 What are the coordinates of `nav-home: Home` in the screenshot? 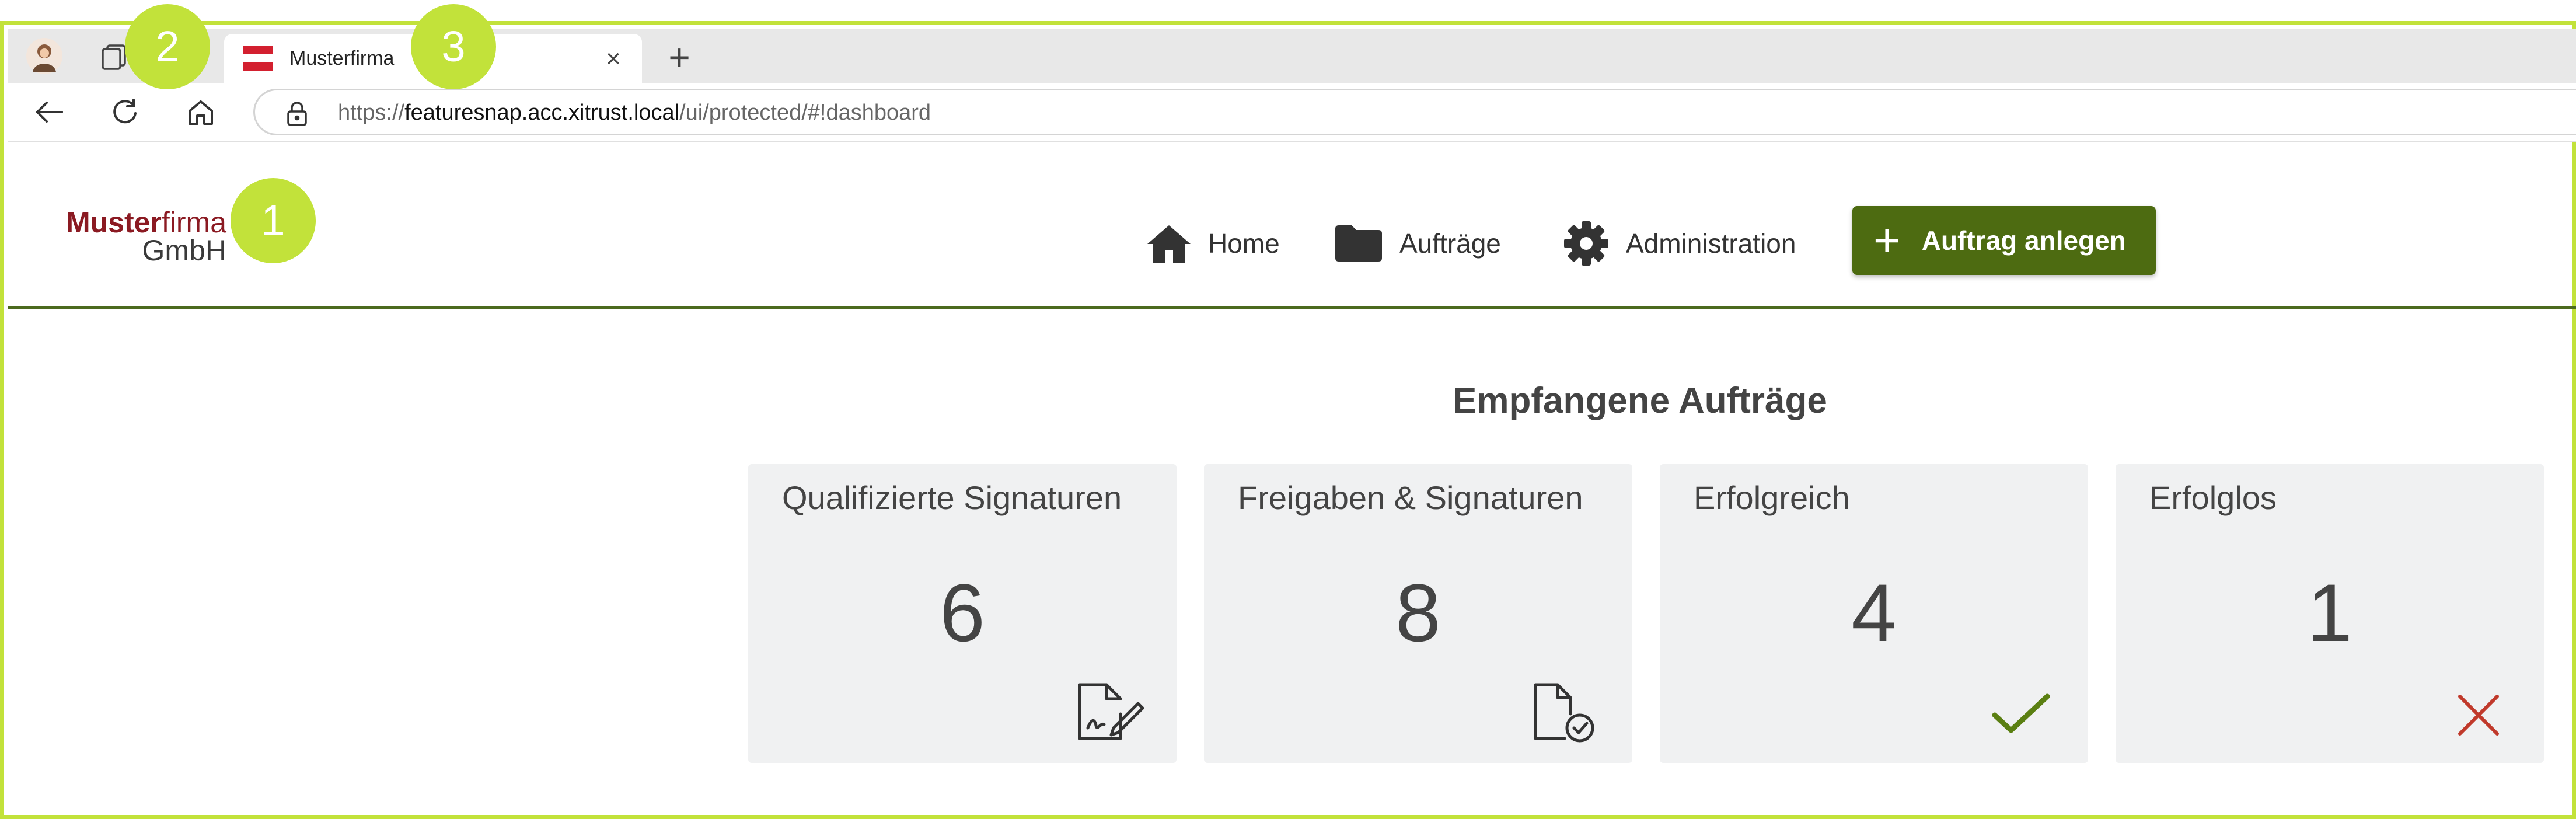 It's located at (1213, 243).